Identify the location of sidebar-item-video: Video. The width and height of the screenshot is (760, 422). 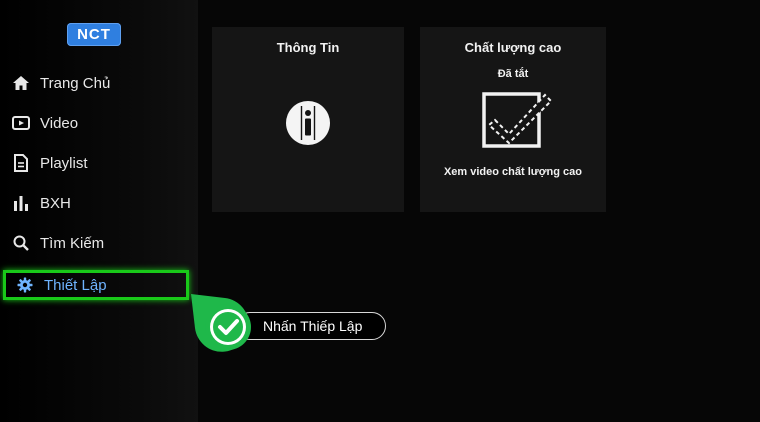
(95, 123).